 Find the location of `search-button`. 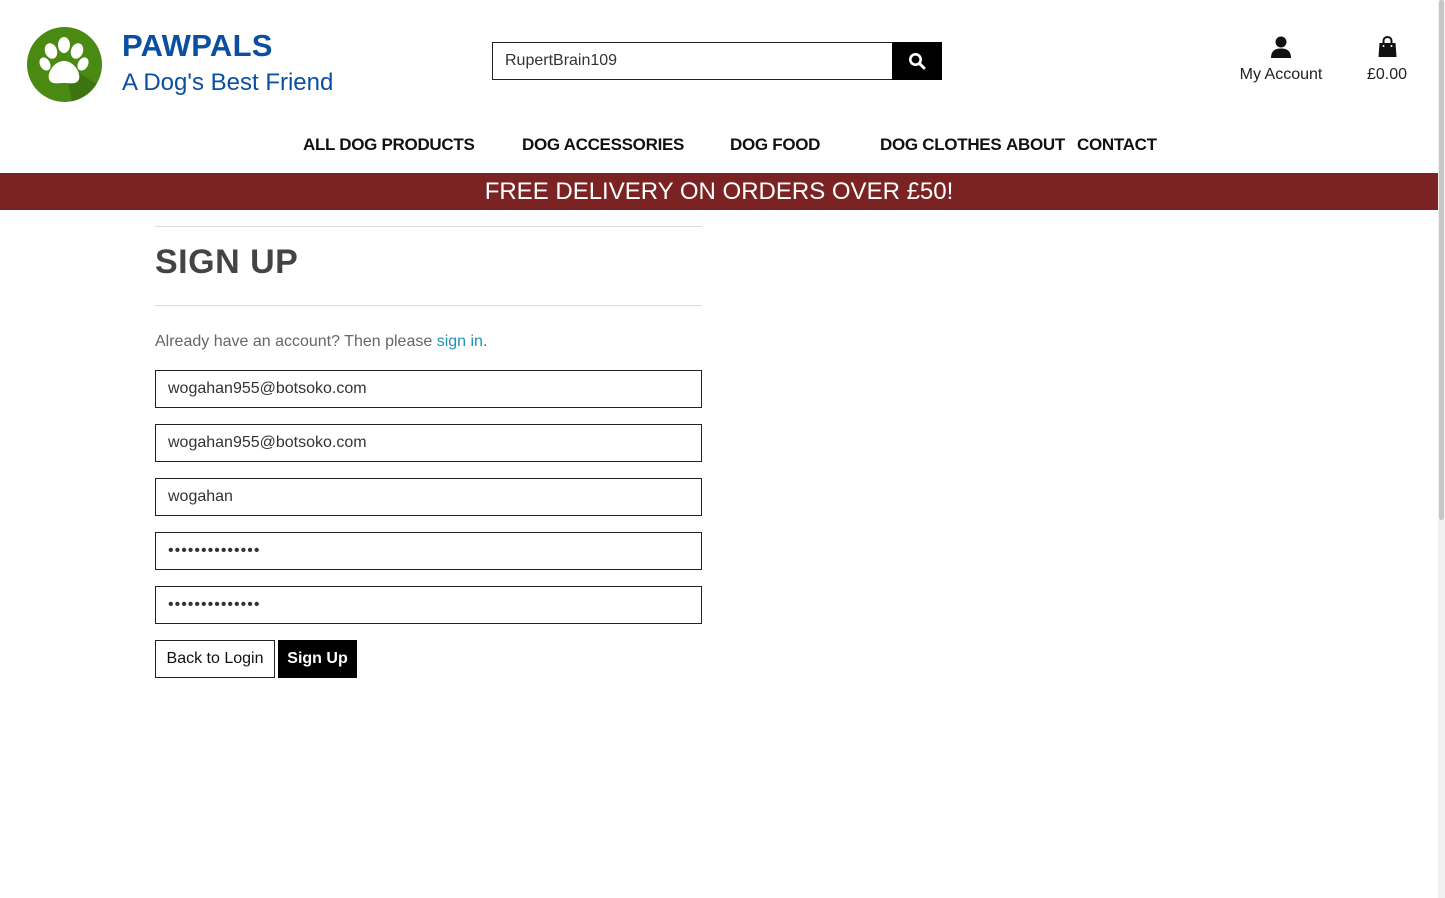

search-button is located at coordinates (917, 61).